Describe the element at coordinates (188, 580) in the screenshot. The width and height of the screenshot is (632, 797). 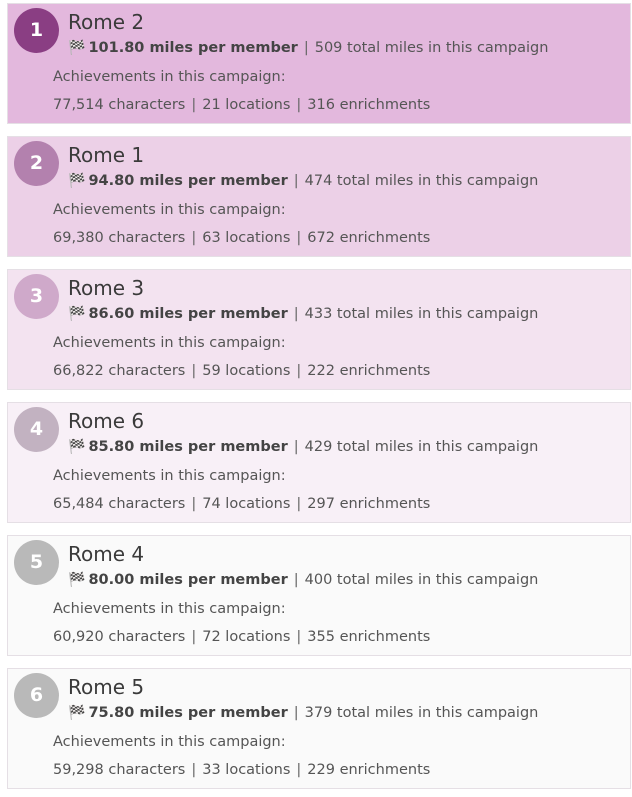
I see `miles-per-member: 80.00 miles per member` at that location.